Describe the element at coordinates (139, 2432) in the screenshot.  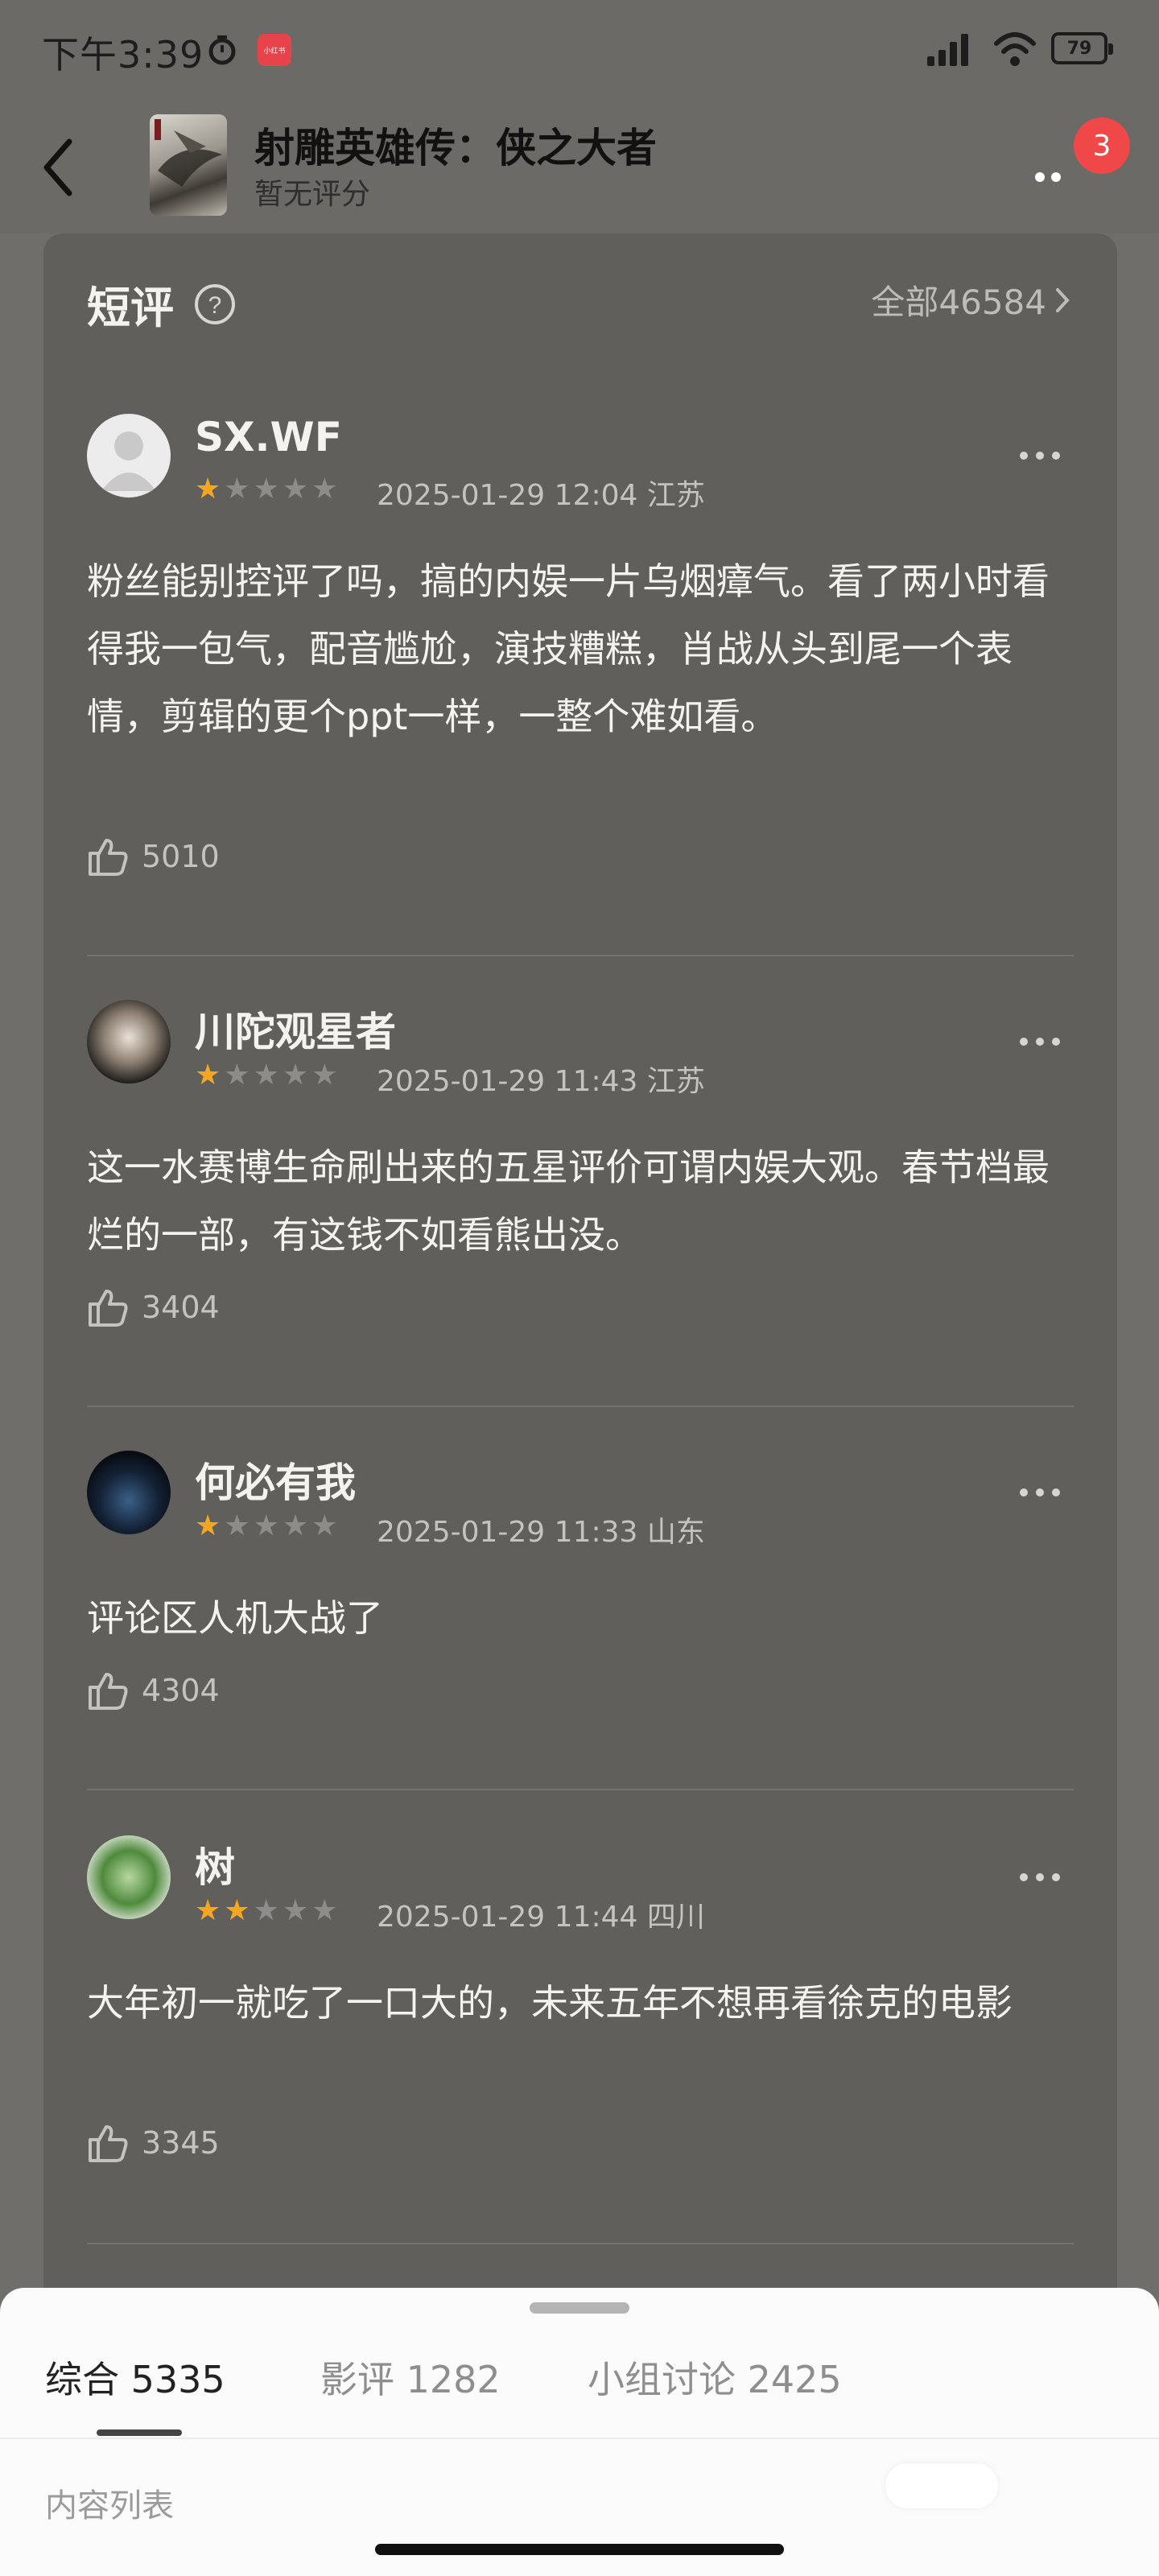
I see `active-tab-indicator` at that location.